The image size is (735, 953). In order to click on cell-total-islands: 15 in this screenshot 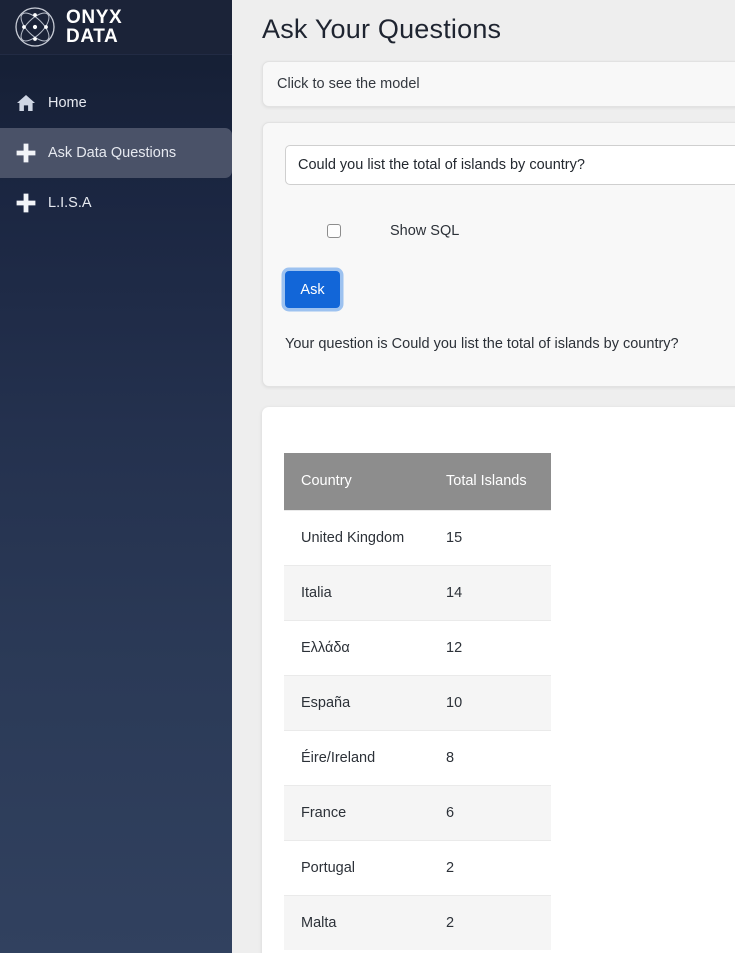, I will do `click(493, 537)`.